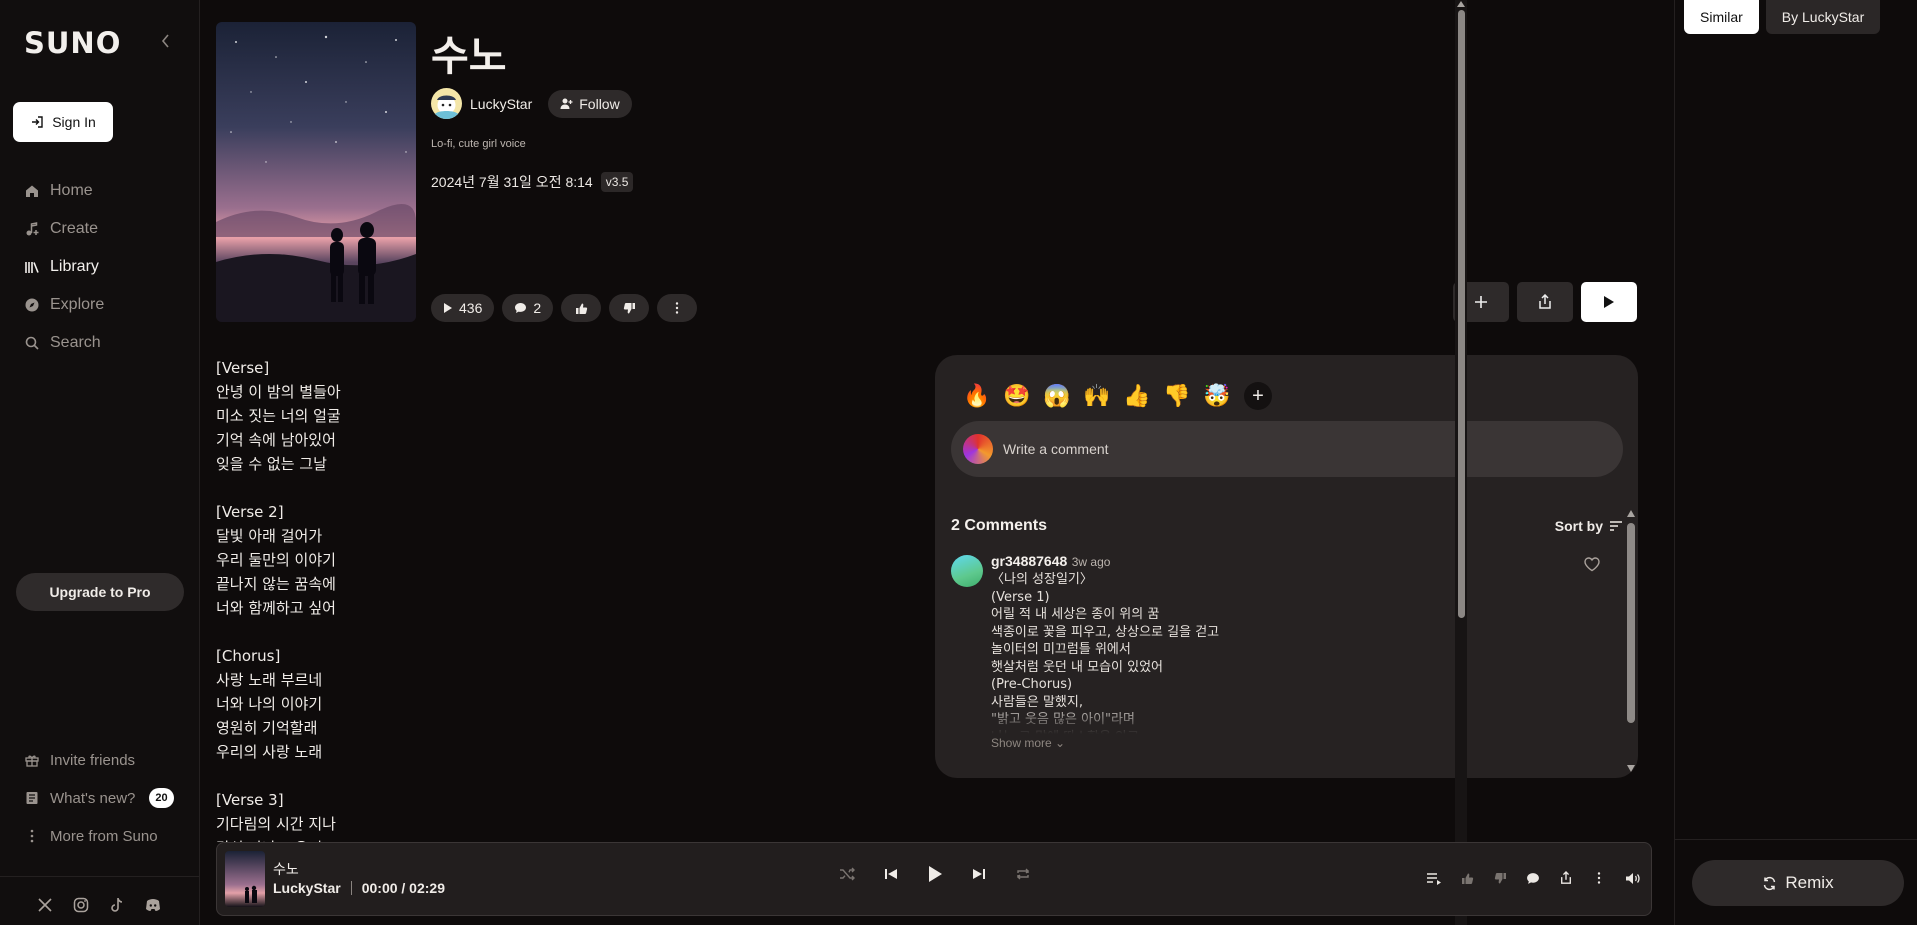  I want to click on play-count-button: 436, so click(463, 308).